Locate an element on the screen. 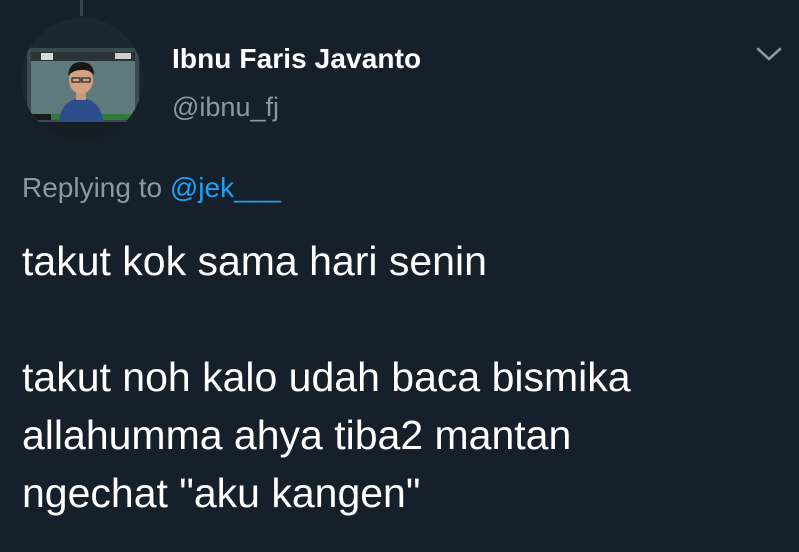  avatar is located at coordinates (82, 79).